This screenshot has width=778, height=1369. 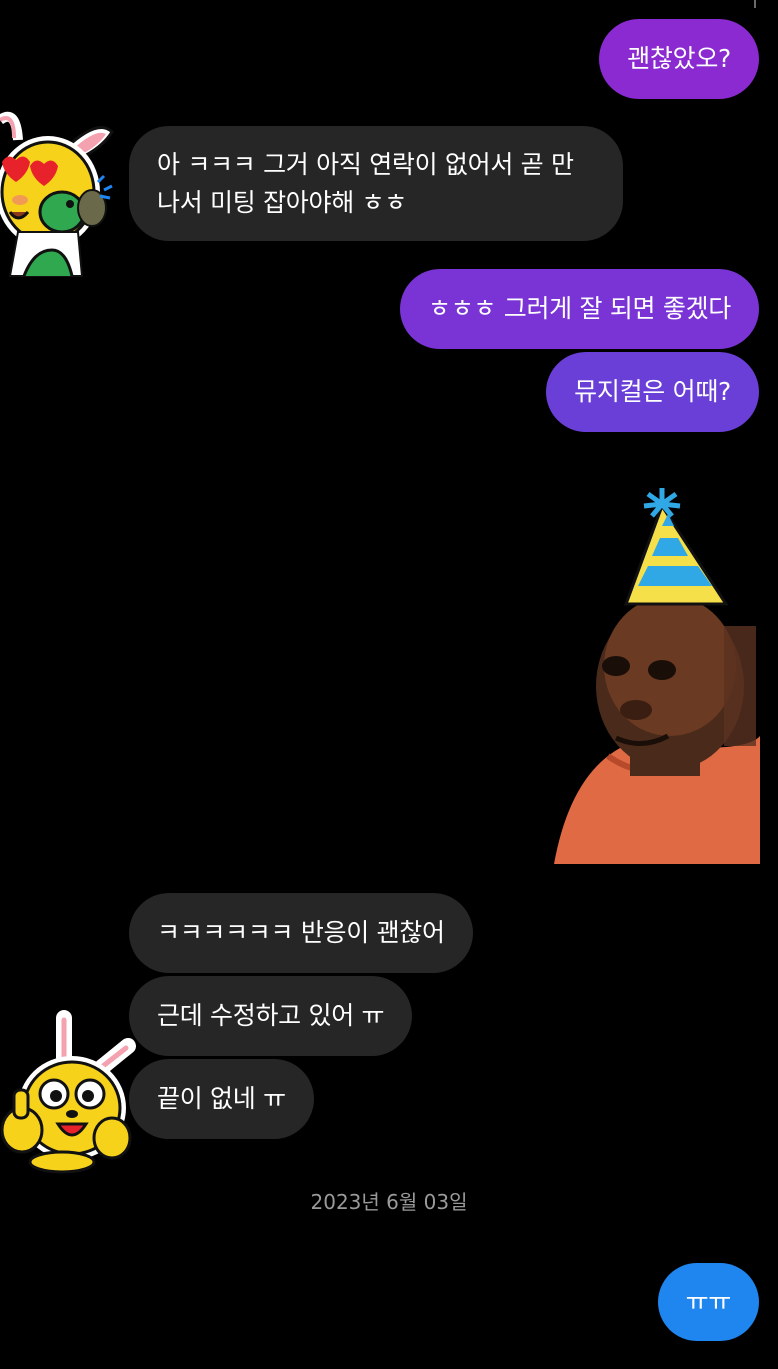 I want to click on message-text: 괜찮았오?, so click(x=679, y=58).